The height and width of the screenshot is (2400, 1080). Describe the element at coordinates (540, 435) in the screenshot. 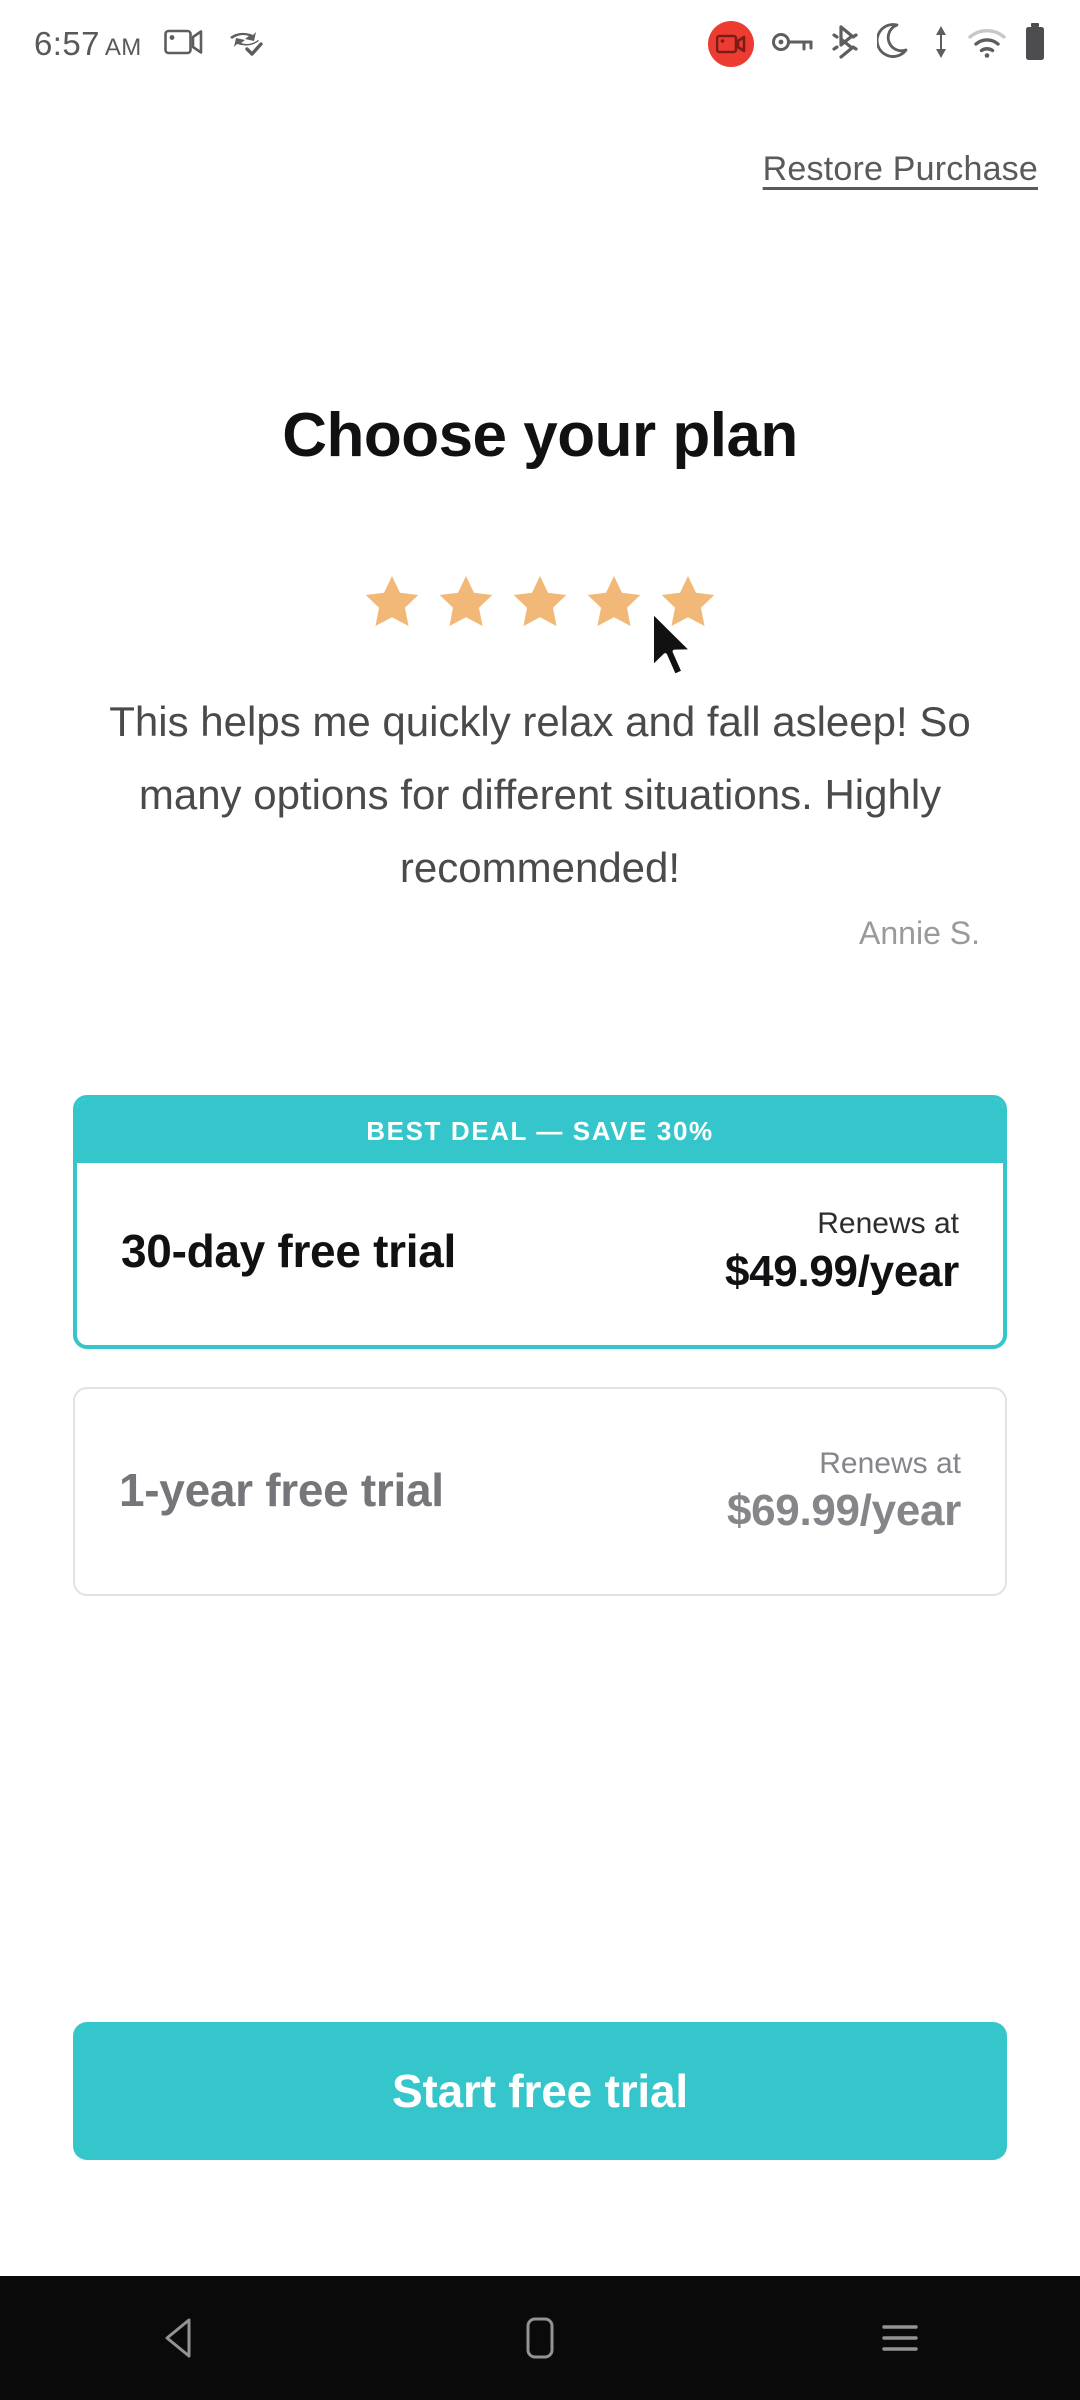

I see `page-title: Choose your plan` at that location.